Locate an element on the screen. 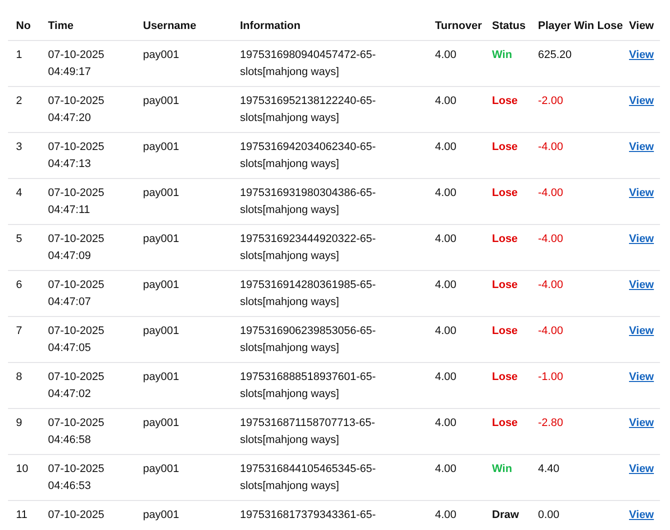 This screenshot has height=530, width=670. information-cell-text: 1975316844105465345-65-slots[mahjong ways] is located at coordinates (308, 478).